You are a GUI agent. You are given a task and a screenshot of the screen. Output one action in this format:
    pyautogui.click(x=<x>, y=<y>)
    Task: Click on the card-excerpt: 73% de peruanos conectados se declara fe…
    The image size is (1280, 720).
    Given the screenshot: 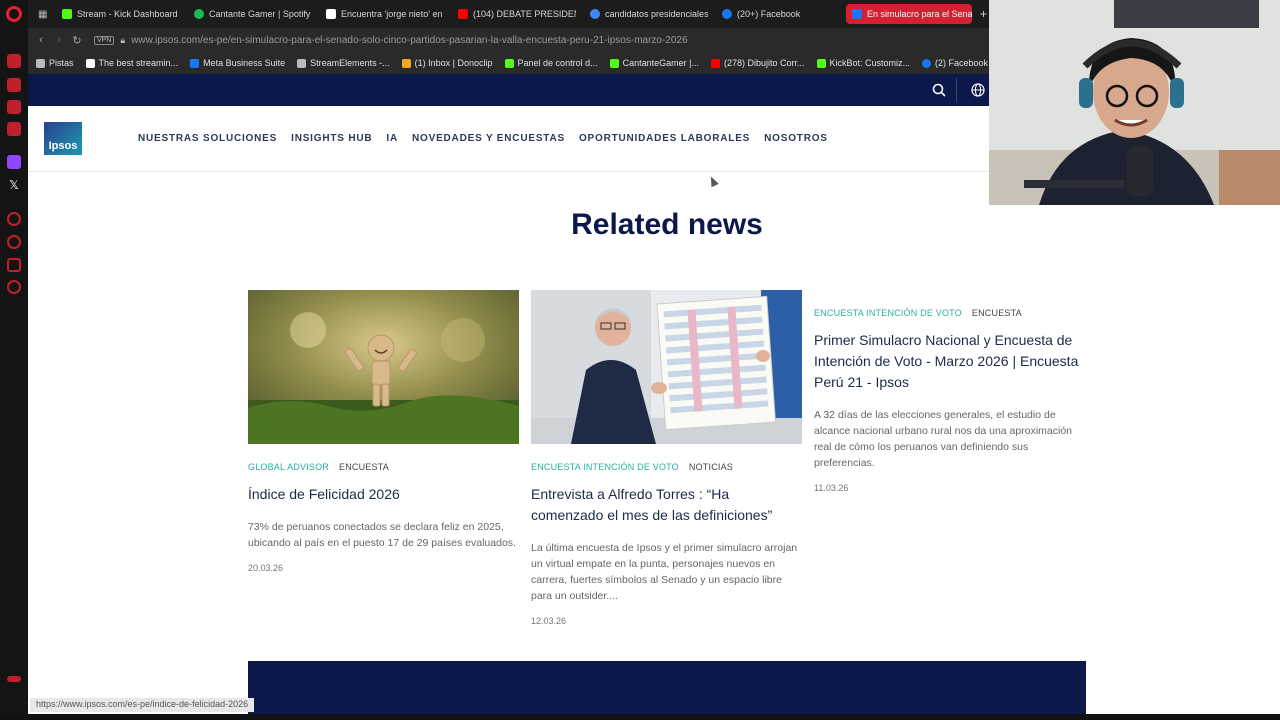 What is the action you would take?
    pyautogui.click(x=382, y=535)
    